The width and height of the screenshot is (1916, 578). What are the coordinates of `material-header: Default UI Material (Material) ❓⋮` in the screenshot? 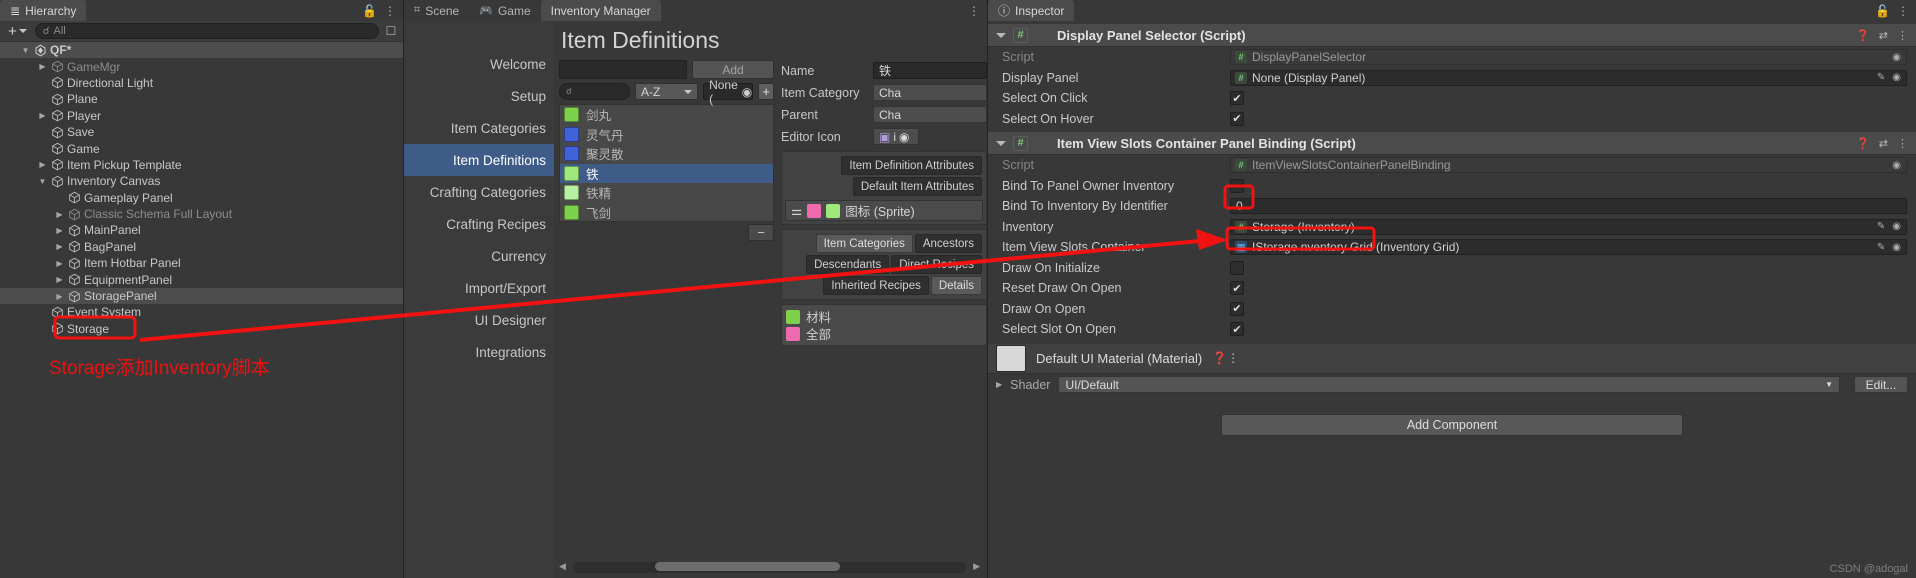 It's located at (1452, 358).